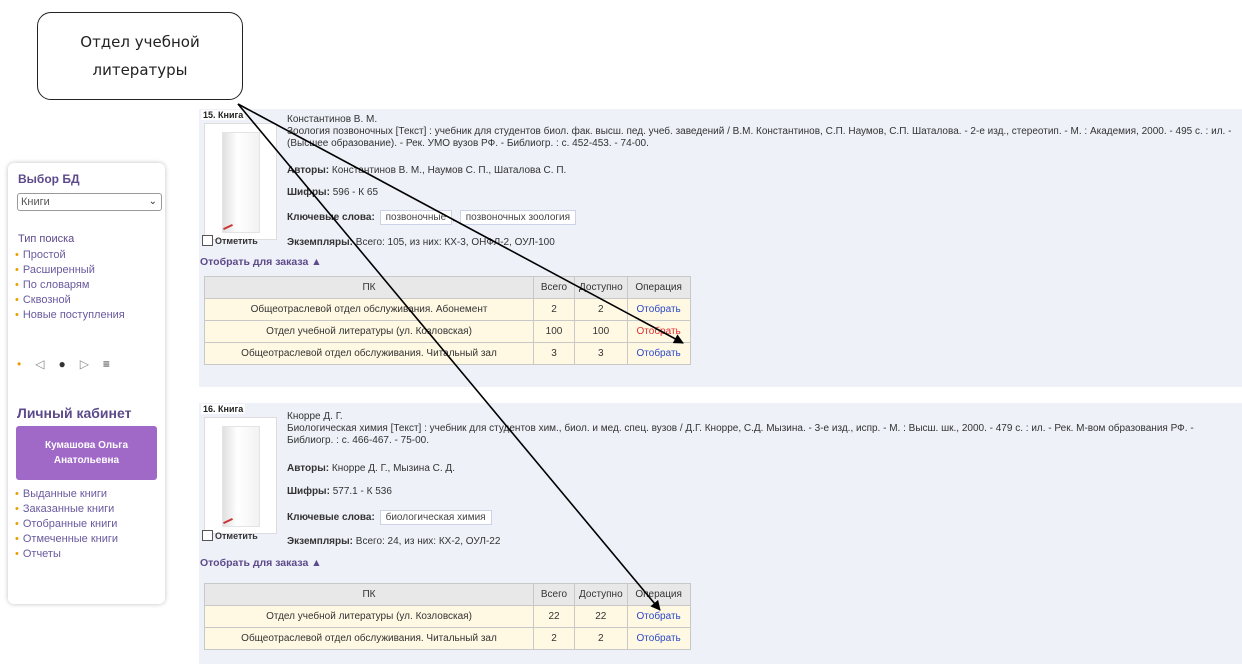  I want to click on record-number: 15. Книга, so click(223, 115).